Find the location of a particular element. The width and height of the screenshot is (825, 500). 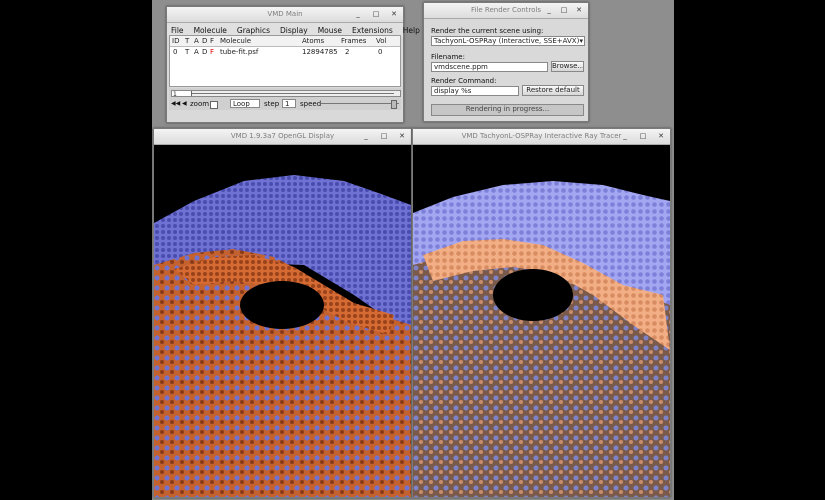

col-molecule: Molecule is located at coordinates (235, 41).